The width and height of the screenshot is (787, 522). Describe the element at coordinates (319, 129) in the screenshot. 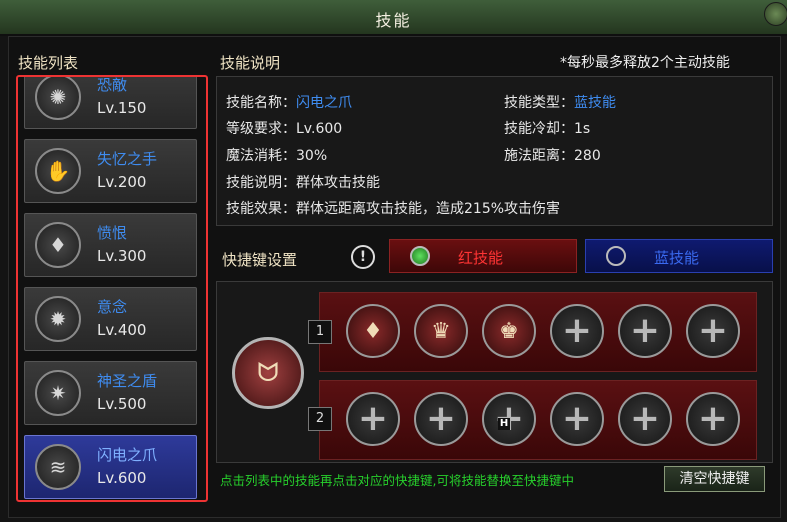

I see `level-req-value: Lv.600` at that location.